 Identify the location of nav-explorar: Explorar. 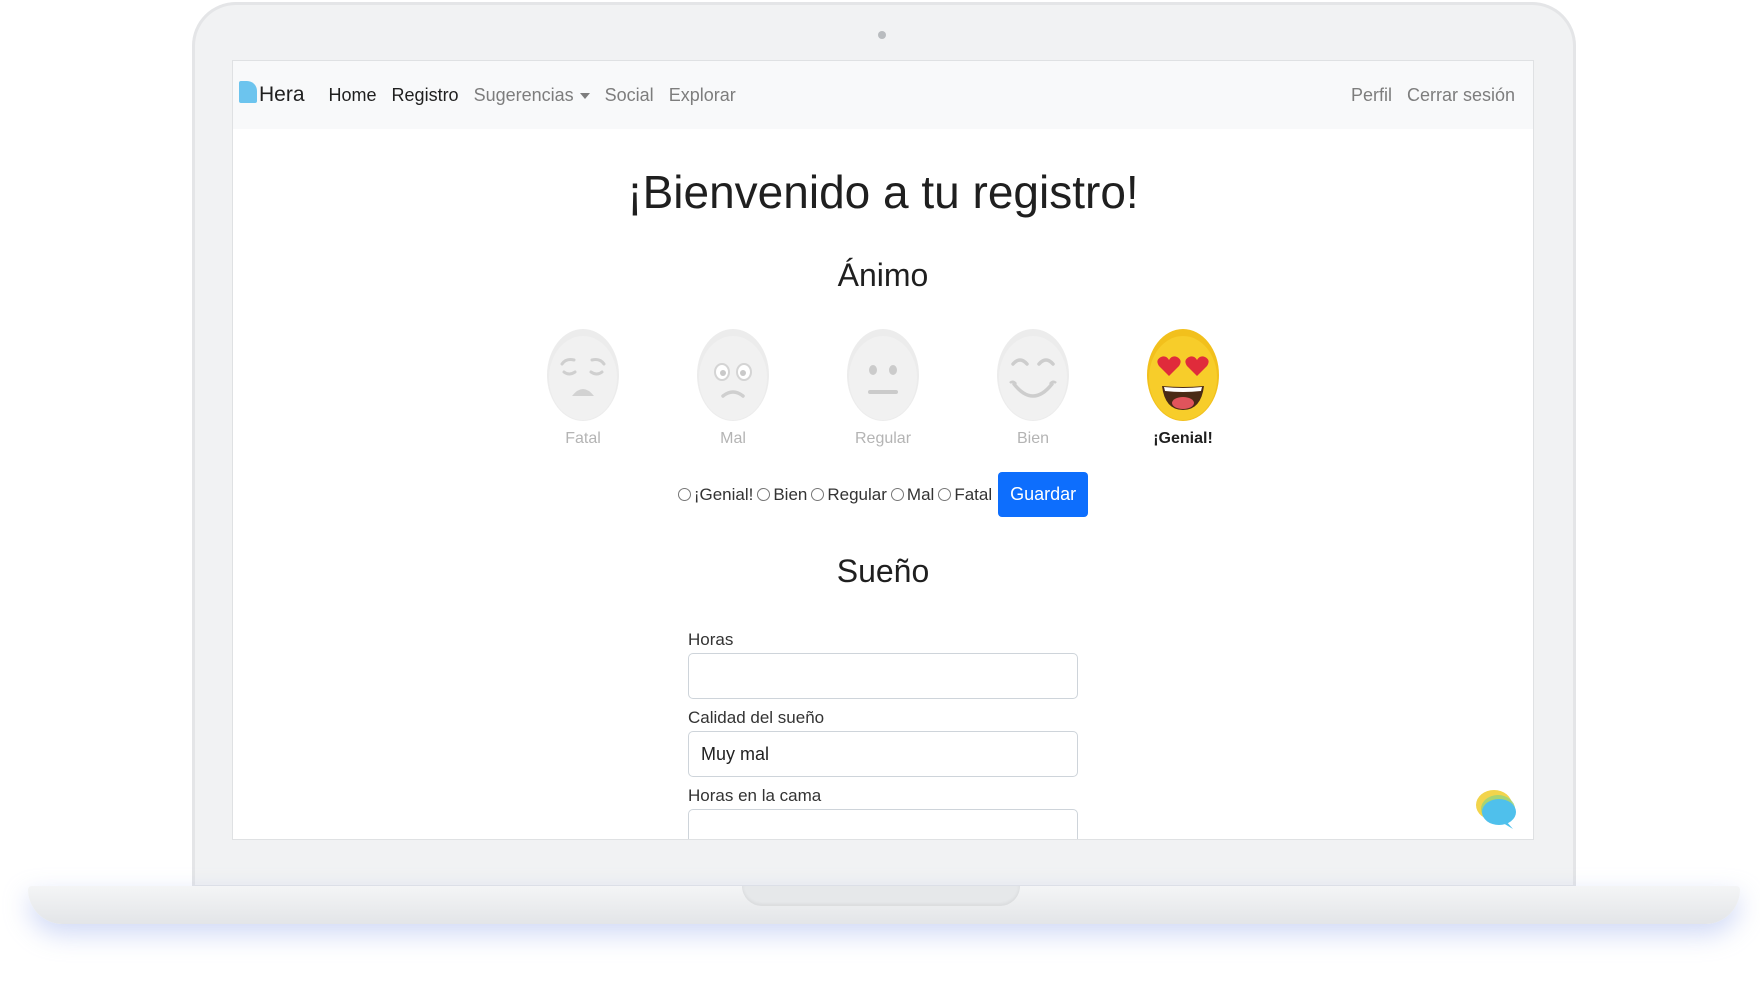
(702, 95).